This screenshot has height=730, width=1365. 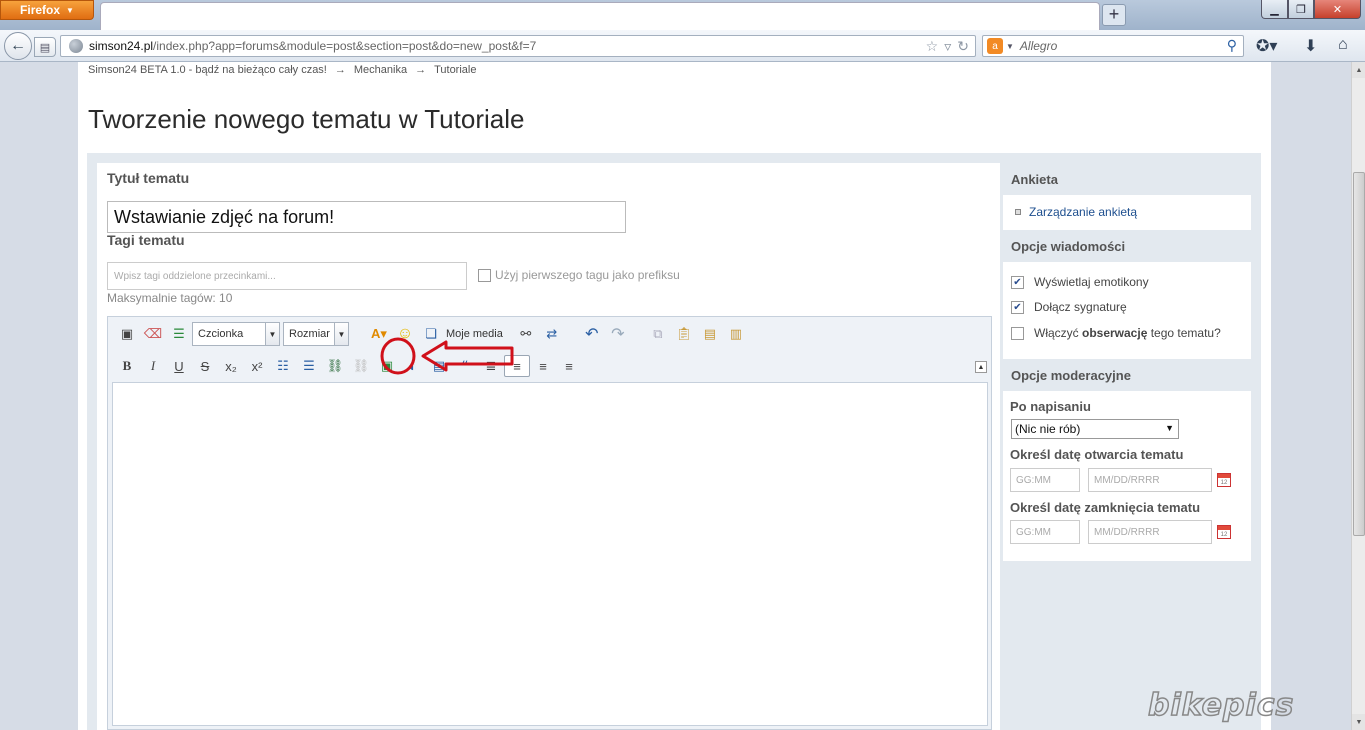 What do you see at coordinates (491, 366) in the screenshot?
I see `indent-icon: ≣` at bounding box center [491, 366].